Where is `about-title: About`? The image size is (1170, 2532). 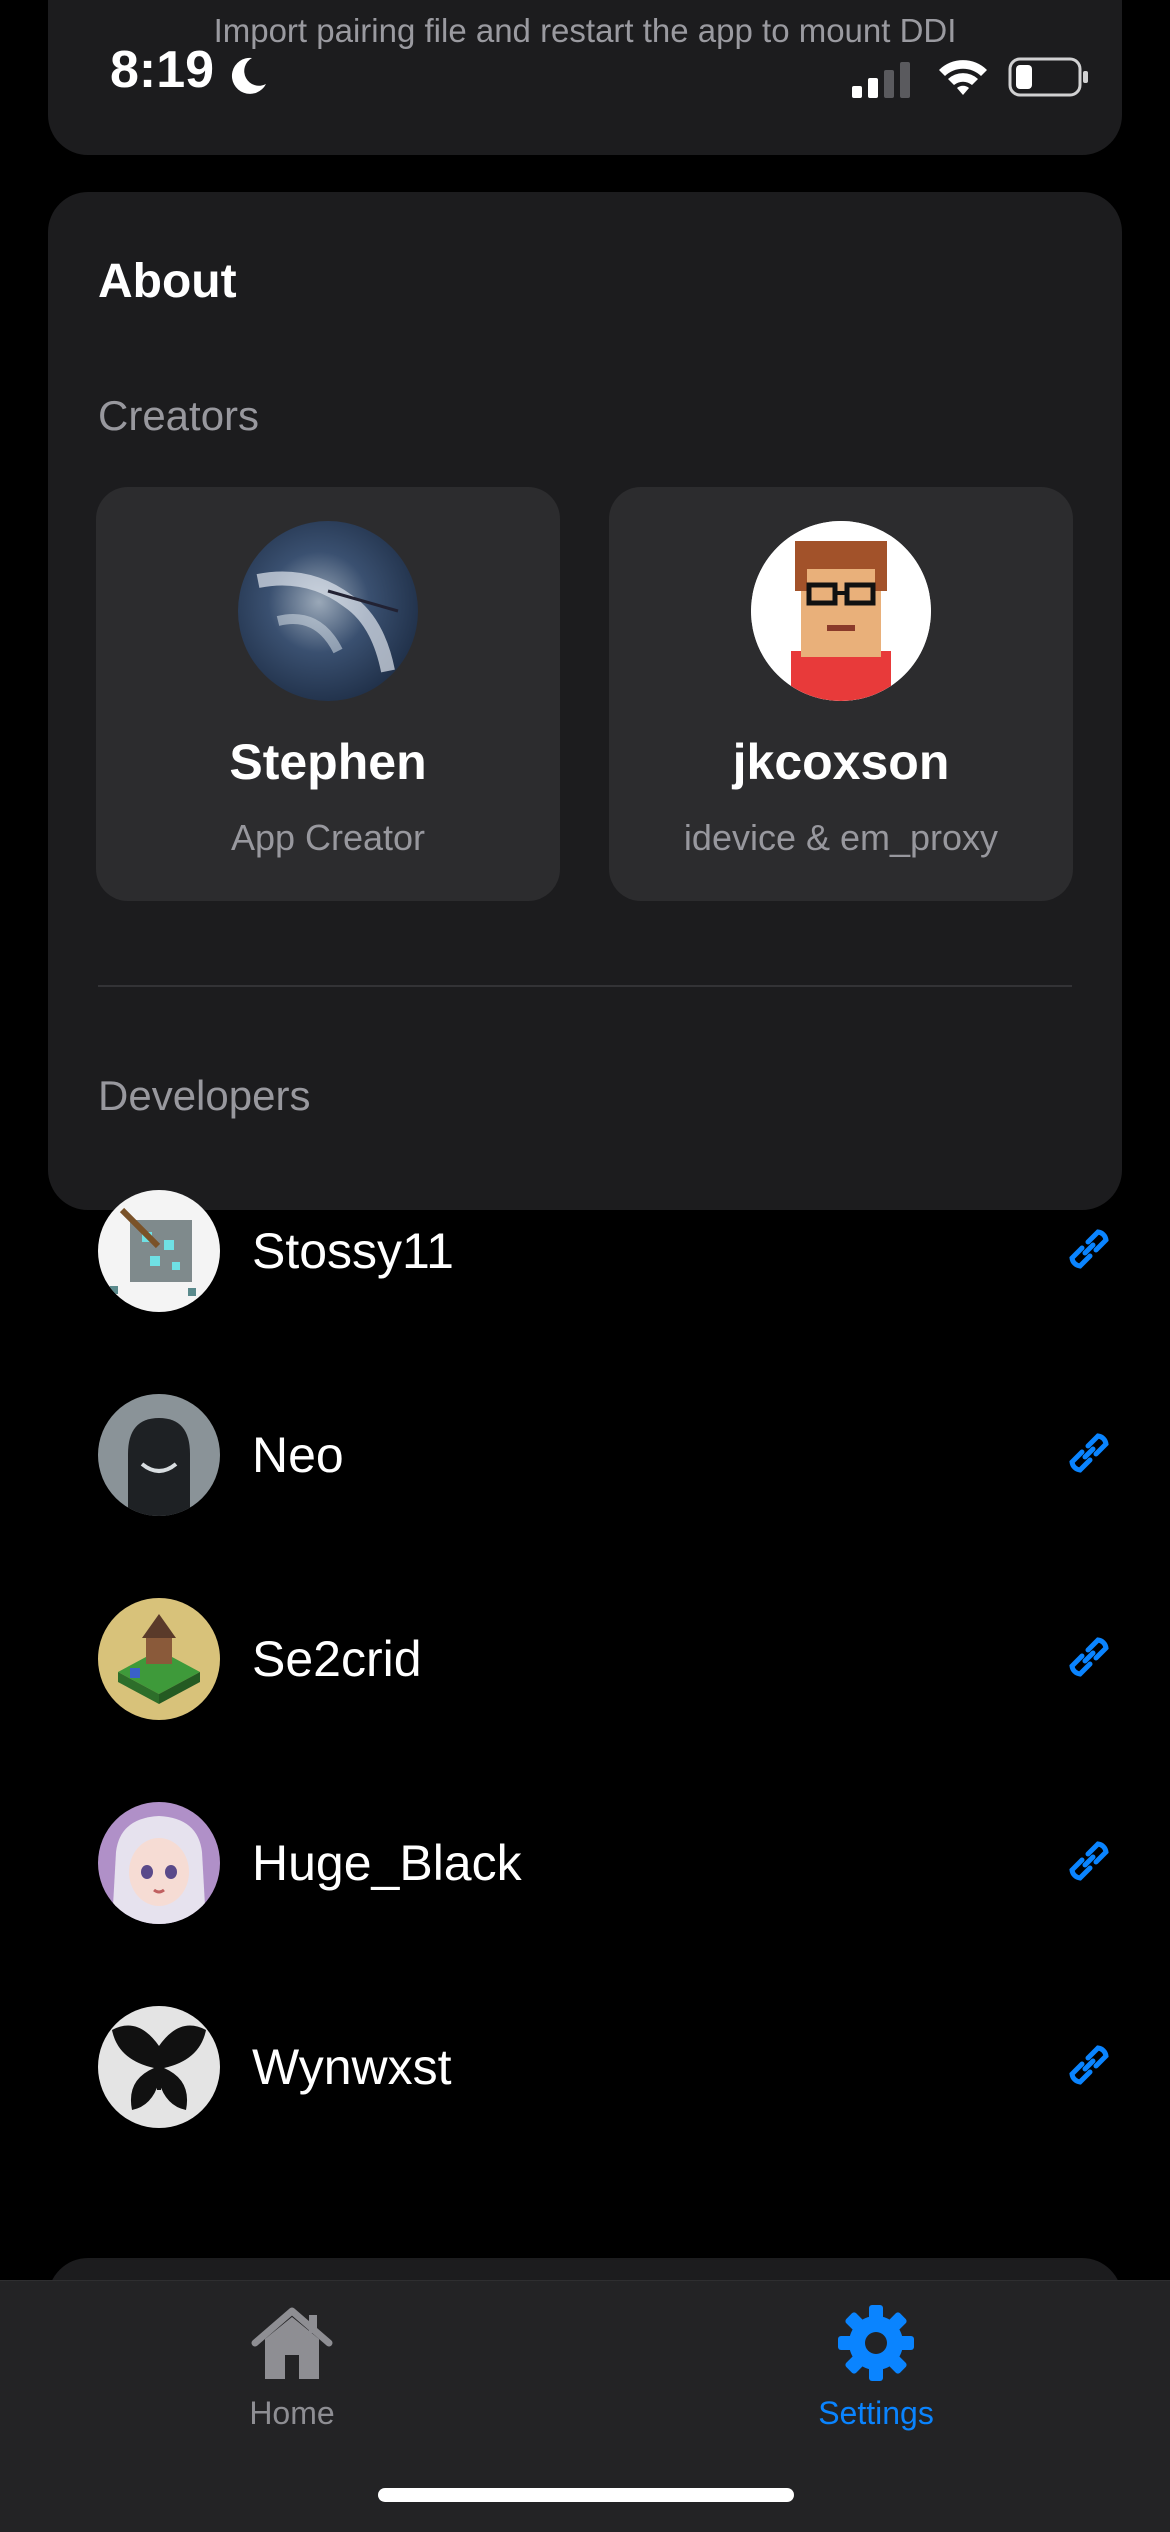
about-title: About is located at coordinates (167, 281).